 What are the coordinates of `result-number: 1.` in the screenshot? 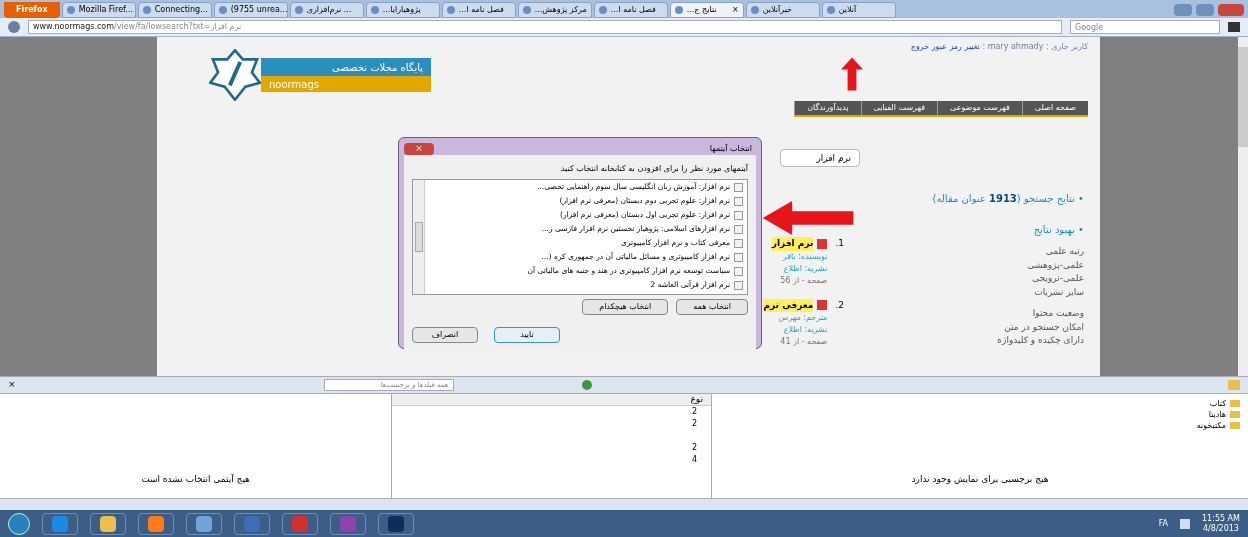 It's located at (839, 243).